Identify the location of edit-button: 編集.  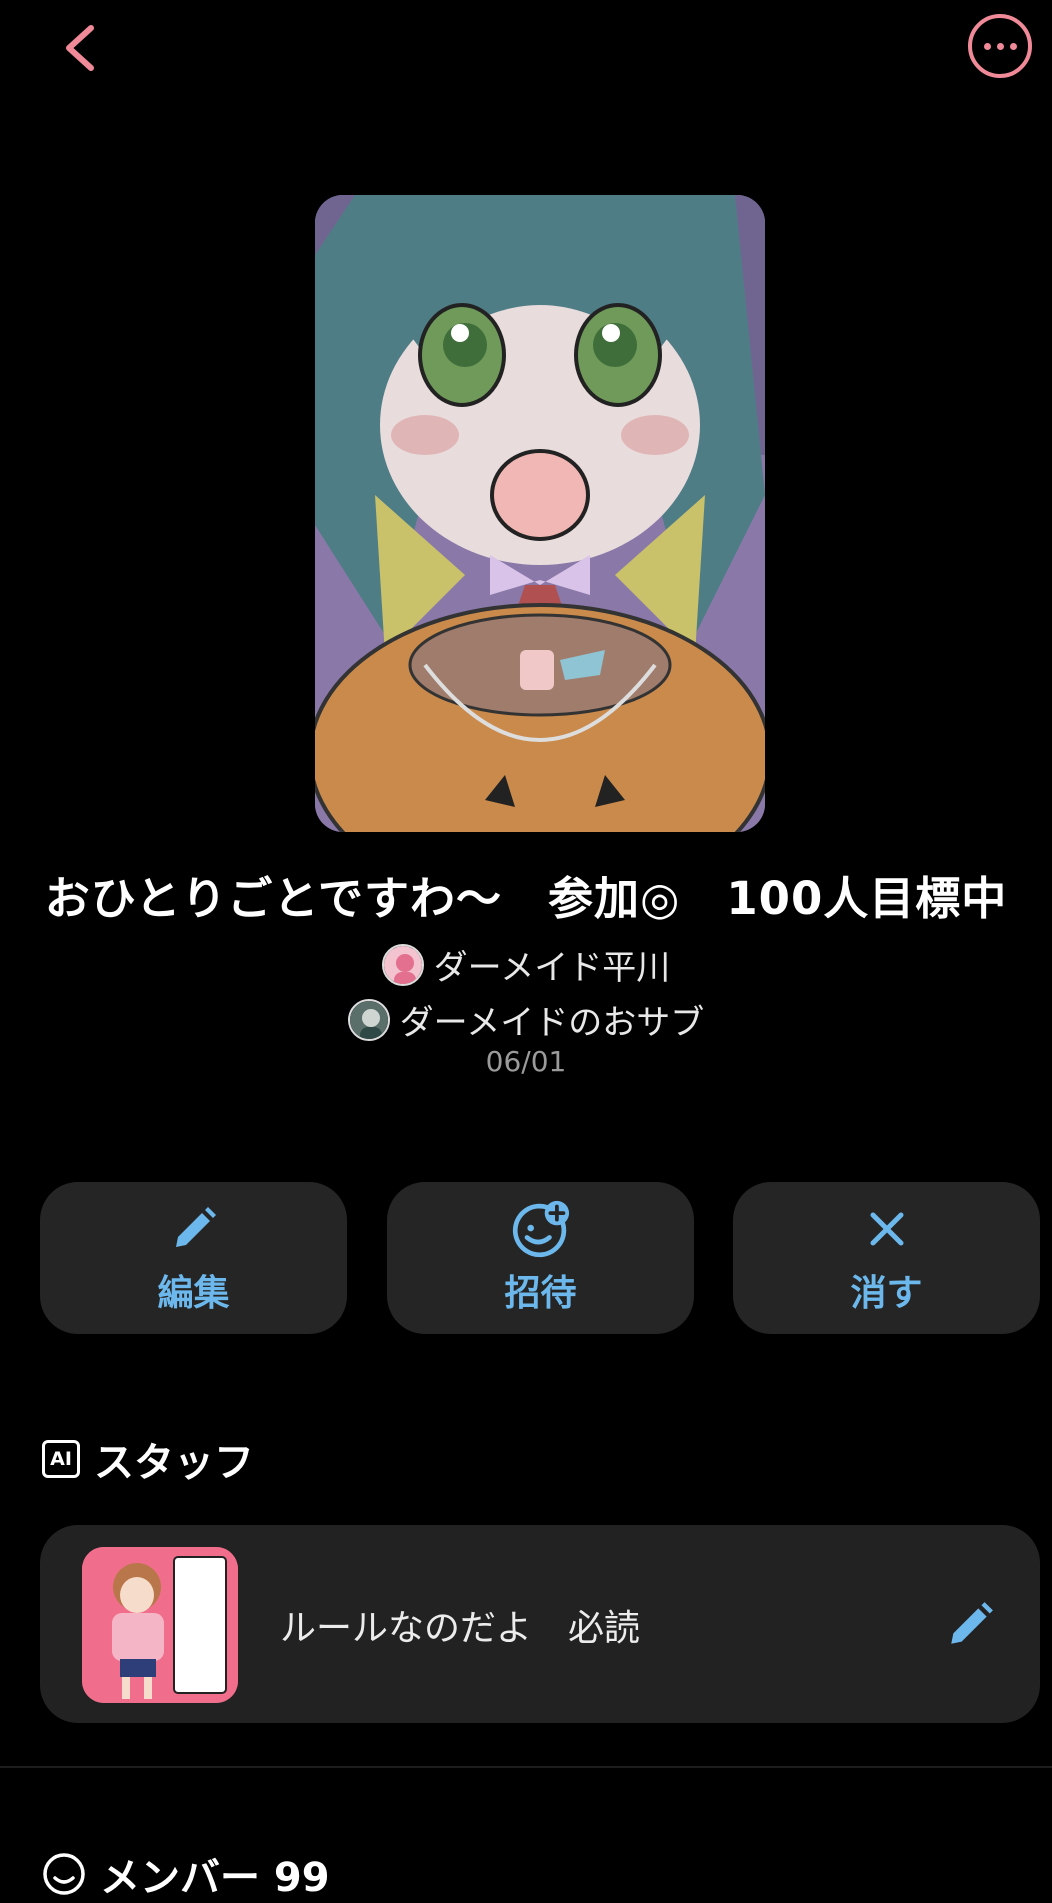
(193, 1258).